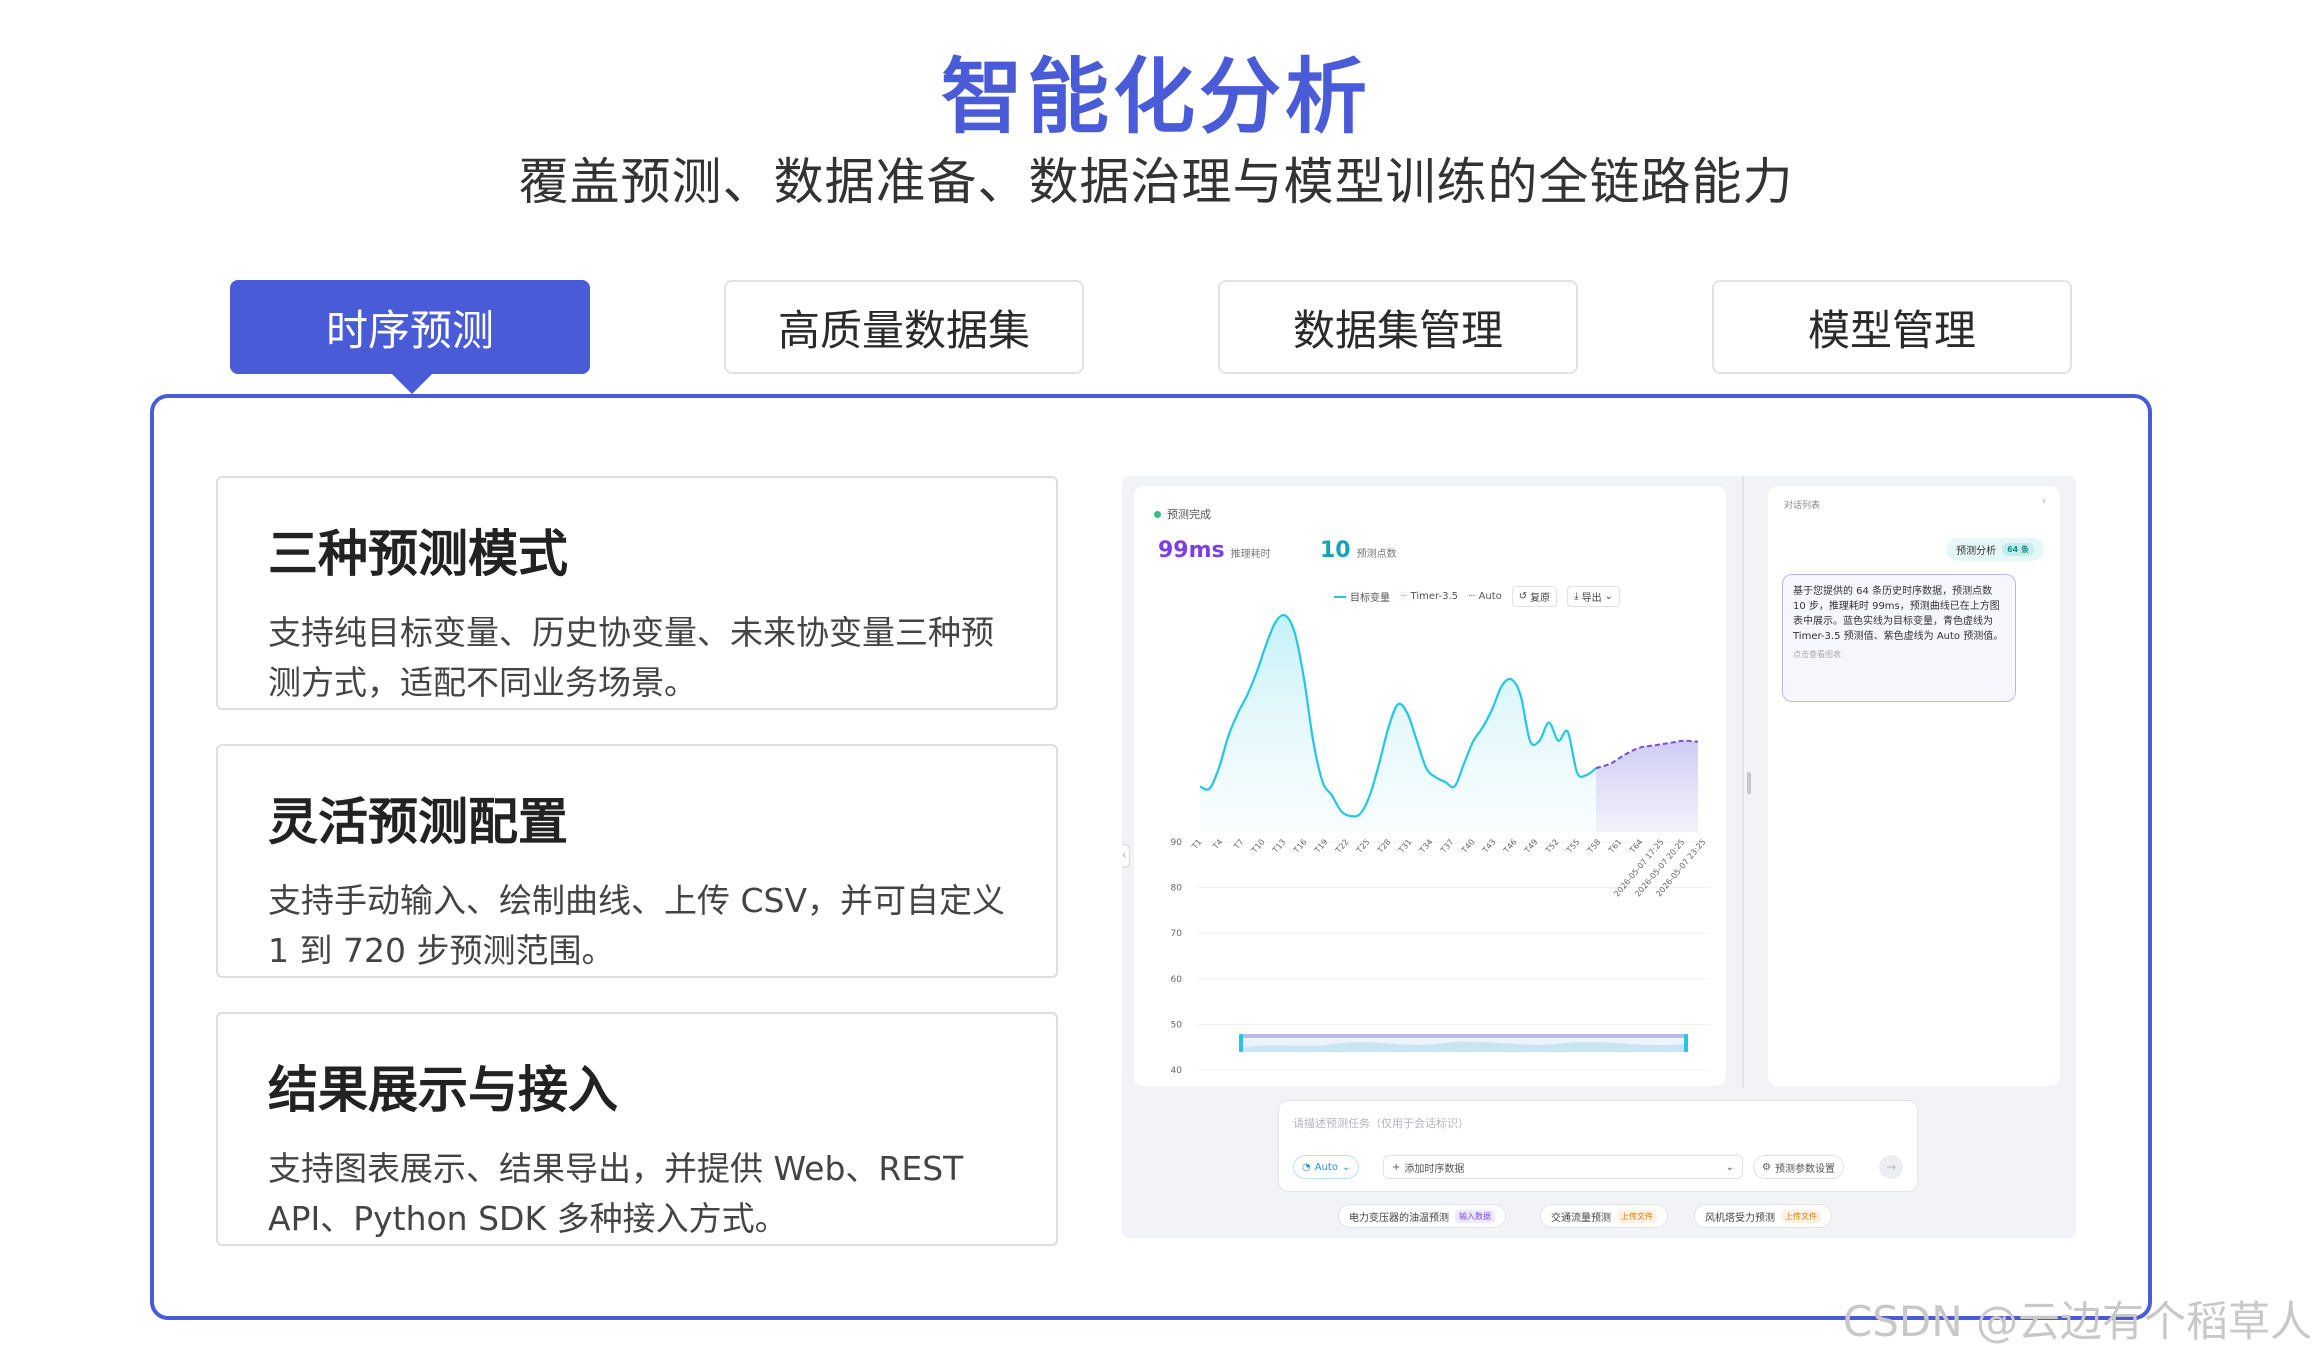 The height and width of the screenshot is (1350, 2312). What do you see at coordinates (1766, 1167) in the screenshot?
I see `gear-icon: ⚙` at bounding box center [1766, 1167].